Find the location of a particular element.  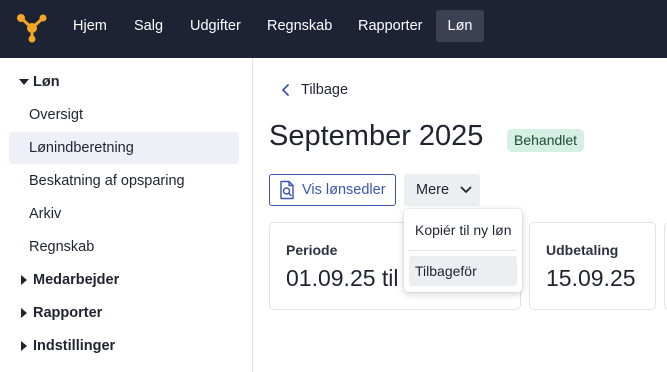

sidebar-item-beskatning-af-opsparing: Beskatning af opsparing is located at coordinates (124, 181).